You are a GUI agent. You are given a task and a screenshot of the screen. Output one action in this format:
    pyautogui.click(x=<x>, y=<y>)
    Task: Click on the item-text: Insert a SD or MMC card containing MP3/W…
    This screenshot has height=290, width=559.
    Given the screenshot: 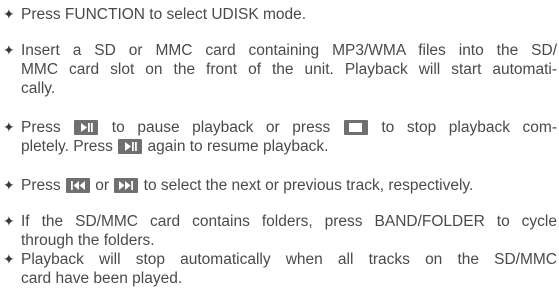 What is the action you would take?
    pyautogui.click(x=289, y=50)
    